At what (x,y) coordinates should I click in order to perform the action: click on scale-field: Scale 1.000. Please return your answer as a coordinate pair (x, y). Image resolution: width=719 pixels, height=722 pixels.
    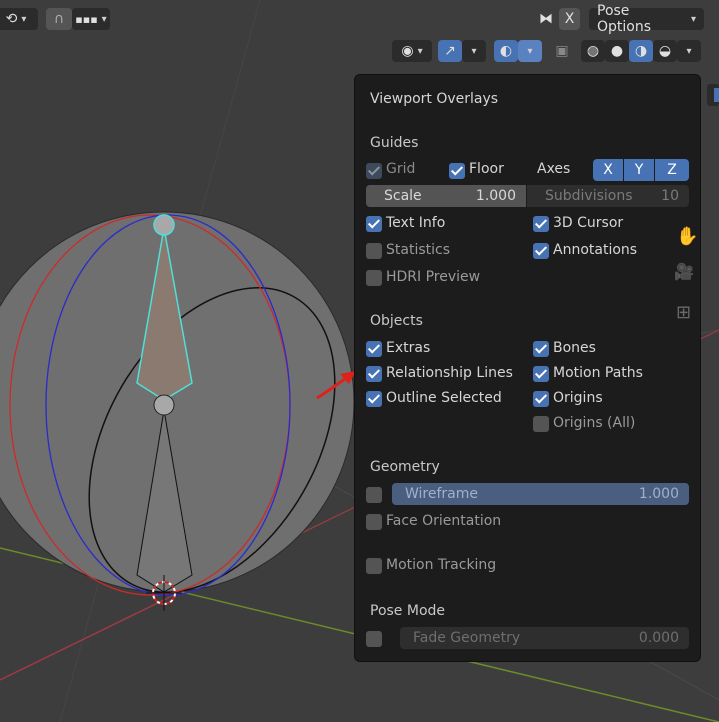
    Looking at the image, I should click on (446, 196).